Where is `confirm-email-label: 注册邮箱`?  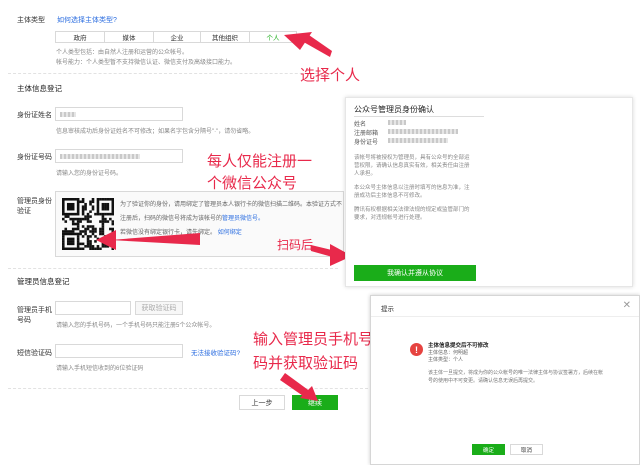
confirm-email-label: 注册邮箱 is located at coordinates (366, 134).